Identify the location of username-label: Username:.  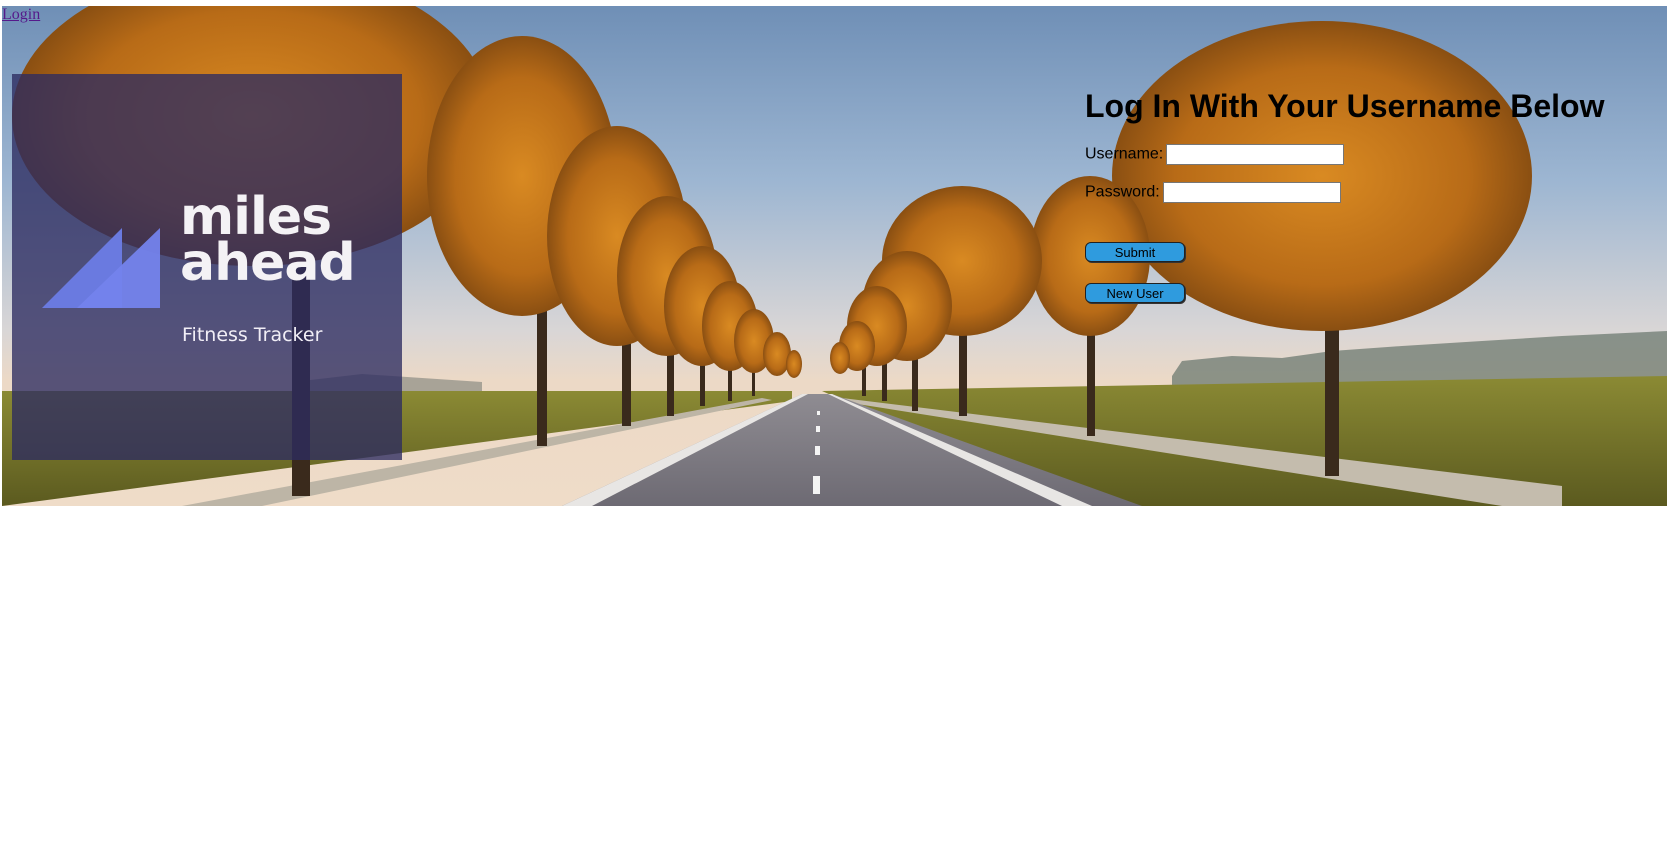
(1124, 154).